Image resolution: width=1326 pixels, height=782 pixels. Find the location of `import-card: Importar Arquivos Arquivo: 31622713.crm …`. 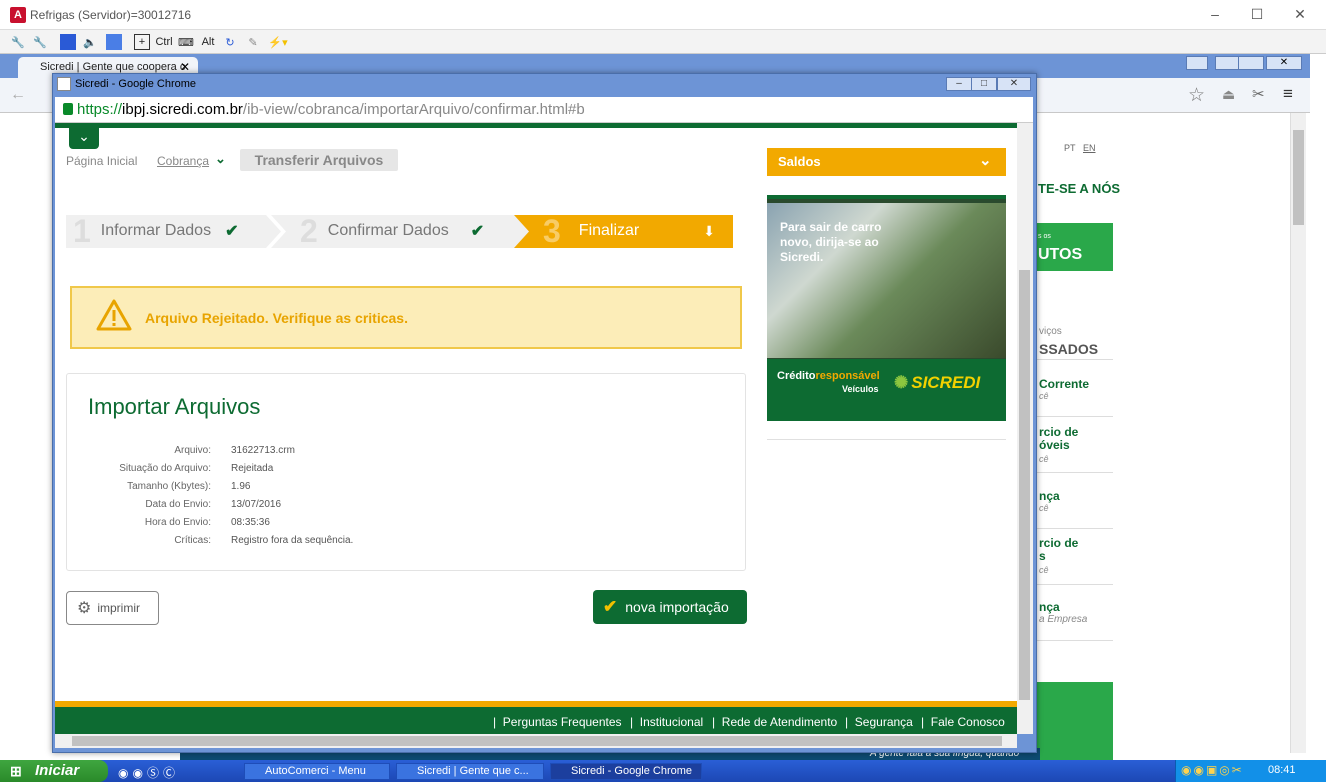

import-card: Importar Arquivos Arquivo: 31622713.crm … is located at coordinates (406, 472).